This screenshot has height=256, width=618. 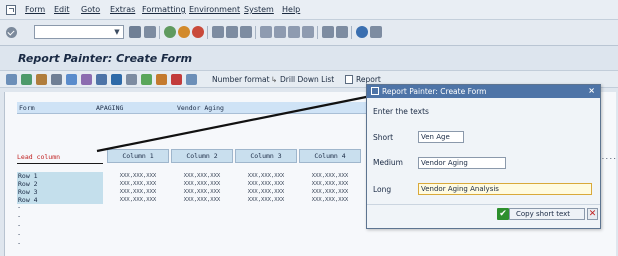 I want to click on pointer-line, so click(x=234, y=123).